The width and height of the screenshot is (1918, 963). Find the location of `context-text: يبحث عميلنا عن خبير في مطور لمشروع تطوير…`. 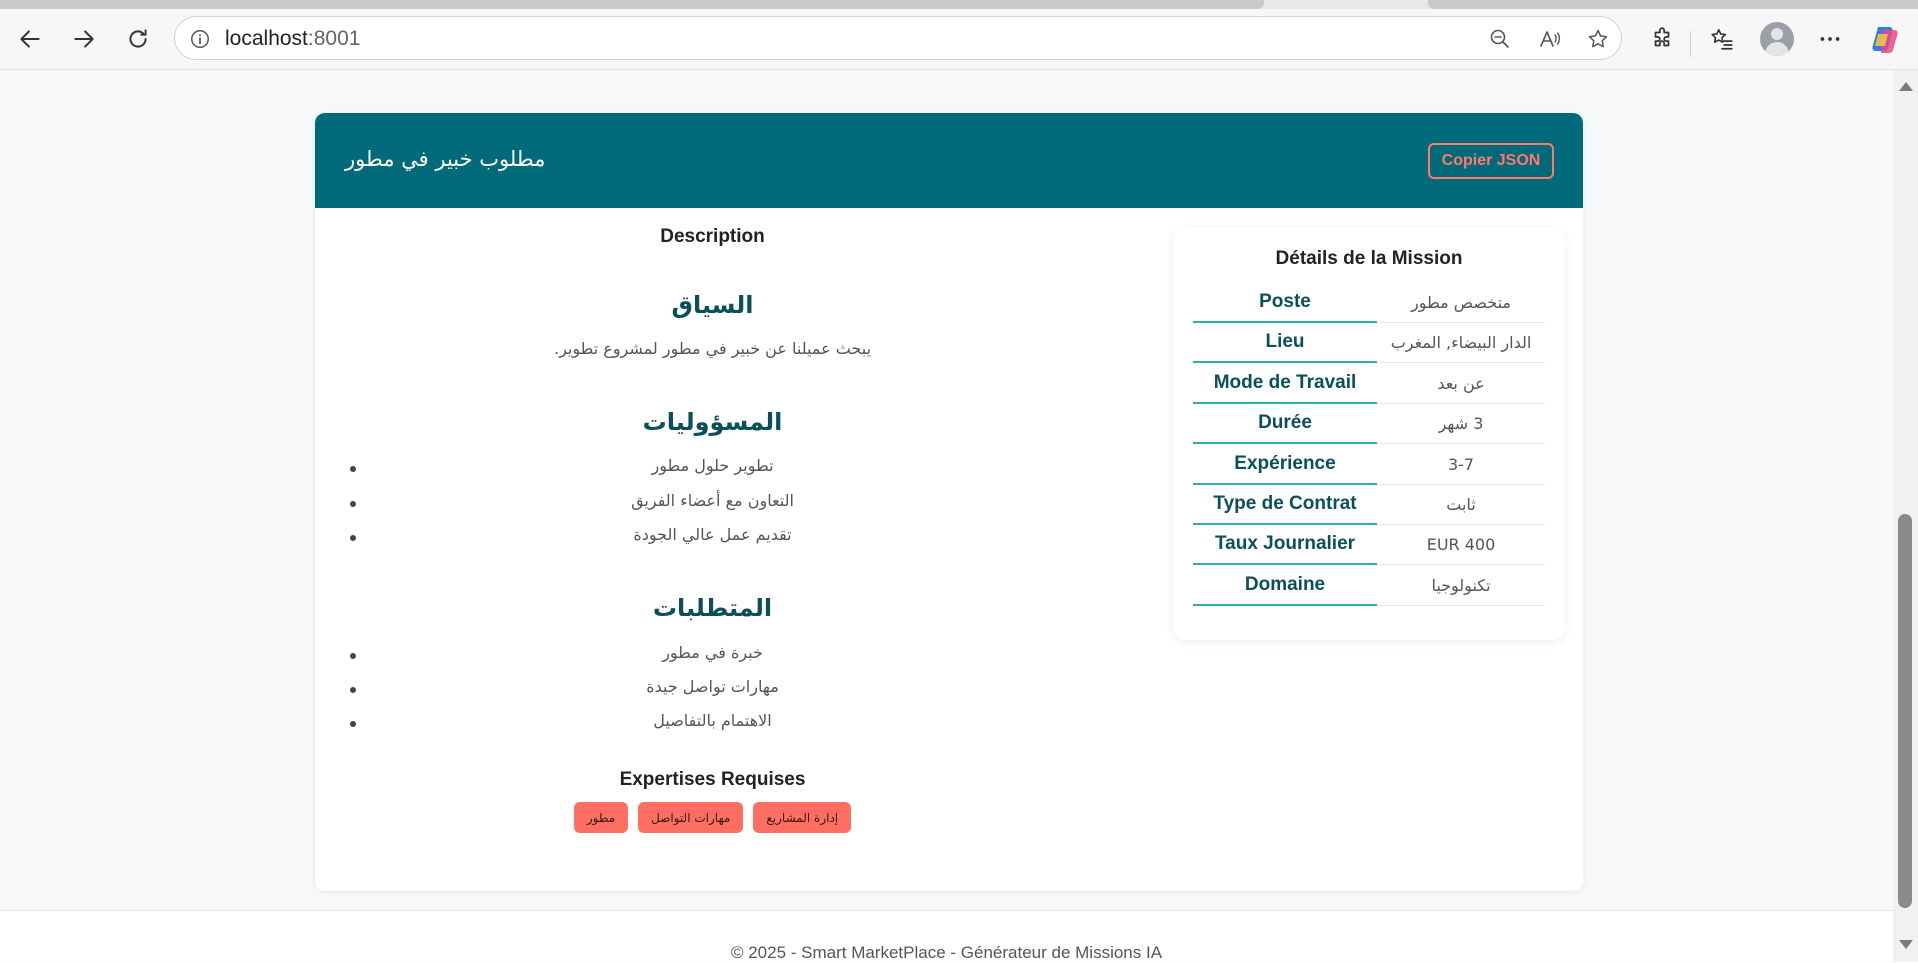

context-text: يبحث عميلنا عن خبير في مطور لمشروع تطوير… is located at coordinates (712, 348).